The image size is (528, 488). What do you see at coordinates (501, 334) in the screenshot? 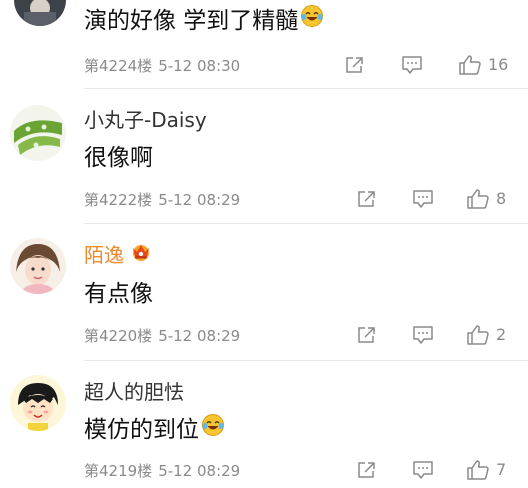
I see `like-count: 2` at bounding box center [501, 334].